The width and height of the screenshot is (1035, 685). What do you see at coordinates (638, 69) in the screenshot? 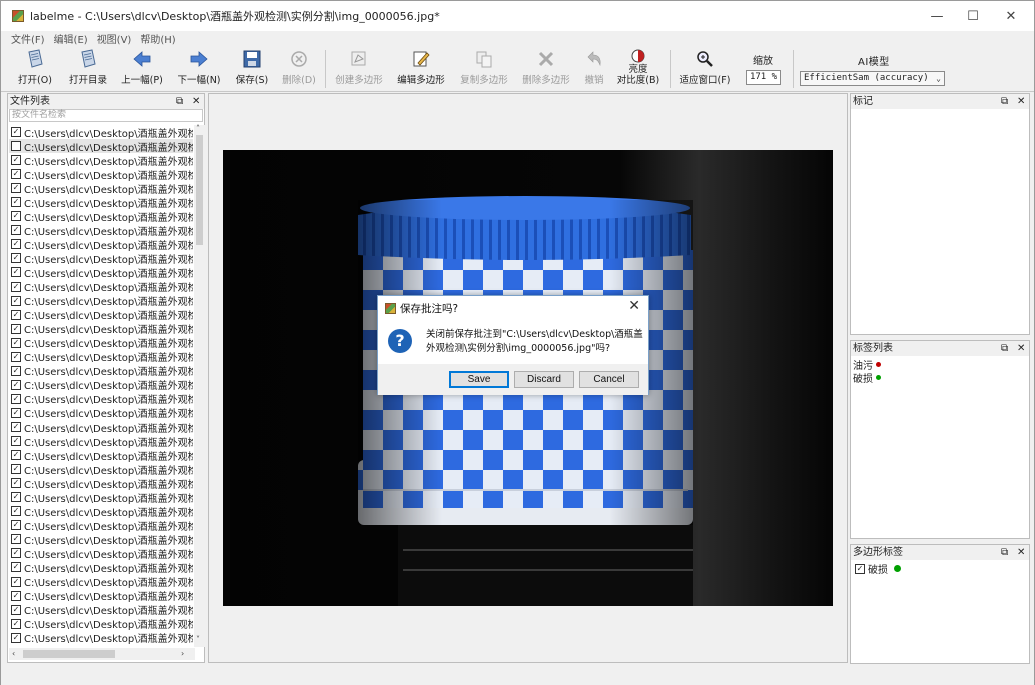
I see `brightness-contrast-button: 亮度 对比度(B)` at bounding box center [638, 69].